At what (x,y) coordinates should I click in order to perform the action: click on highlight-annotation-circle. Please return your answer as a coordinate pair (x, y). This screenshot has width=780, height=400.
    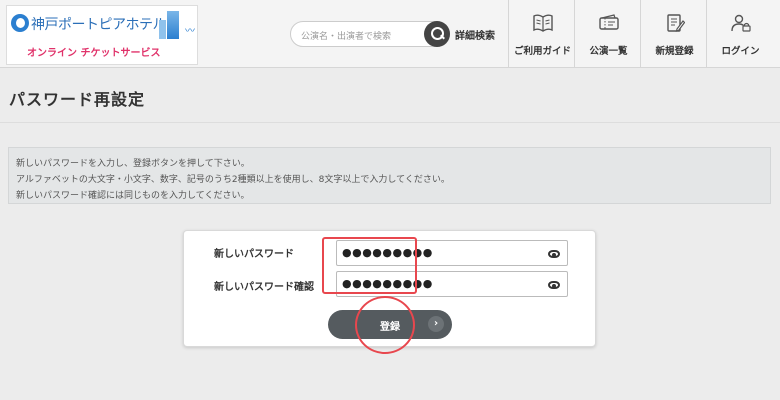
    Looking at the image, I should click on (385, 325).